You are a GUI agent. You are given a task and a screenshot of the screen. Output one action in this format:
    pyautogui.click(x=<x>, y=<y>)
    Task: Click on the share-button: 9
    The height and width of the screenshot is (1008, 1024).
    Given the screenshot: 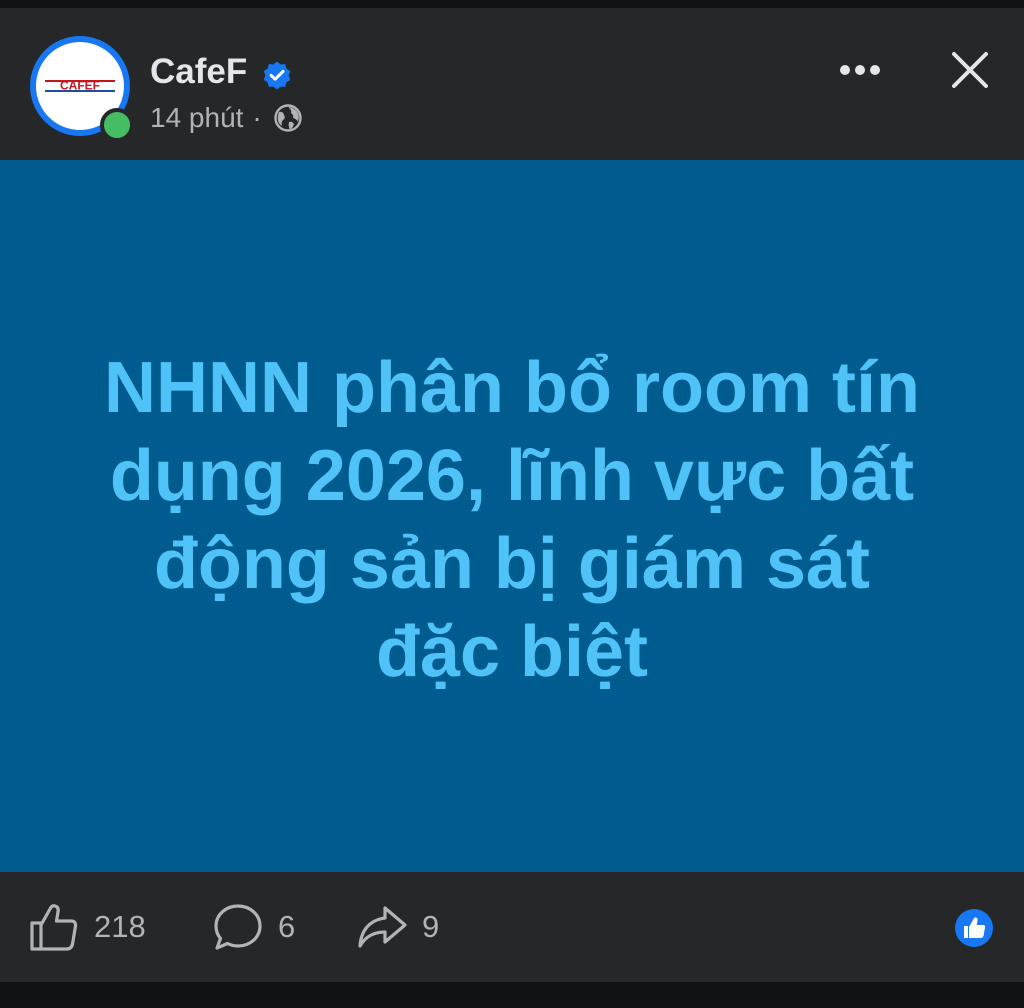 What is the action you would take?
    pyautogui.click(x=397, y=927)
    